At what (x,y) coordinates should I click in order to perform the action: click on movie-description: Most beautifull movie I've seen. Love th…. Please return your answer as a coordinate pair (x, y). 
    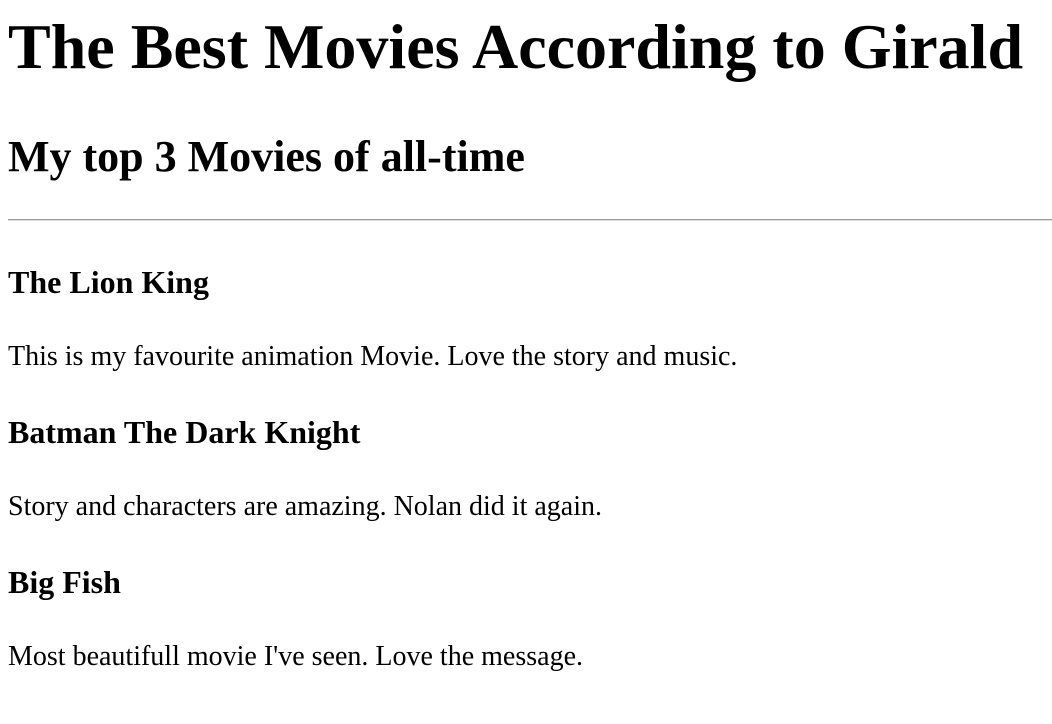
    Looking at the image, I should click on (295, 656).